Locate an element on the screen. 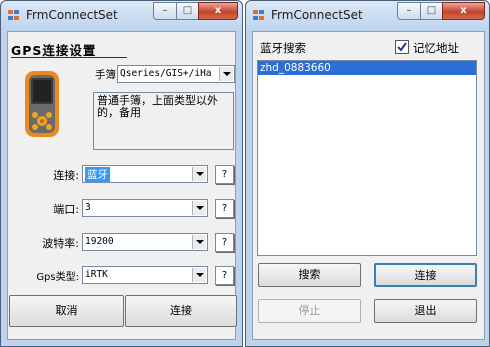 Image resolution: width=490 pixels, height=347 pixels. handbook-select: Qseries/GIS+/iHa is located at coordinates (176, 74).